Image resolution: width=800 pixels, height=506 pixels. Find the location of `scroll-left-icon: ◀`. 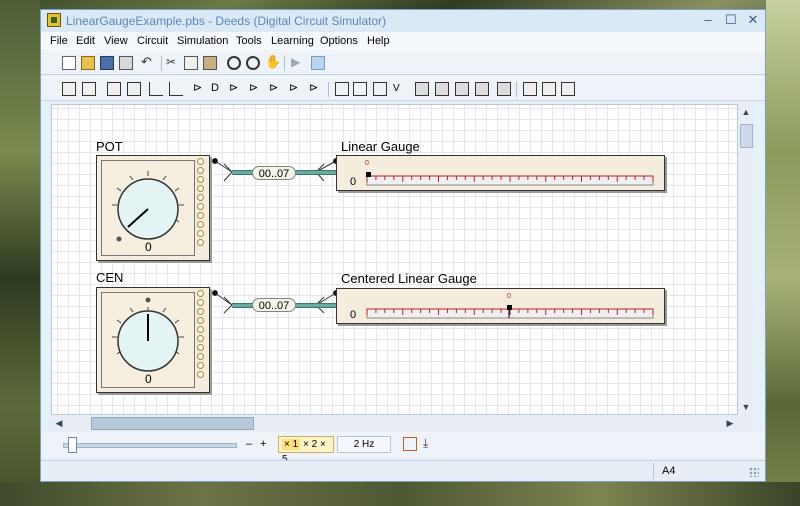

scroll-left-icon: ◀ is located at coordinates (59, 423).